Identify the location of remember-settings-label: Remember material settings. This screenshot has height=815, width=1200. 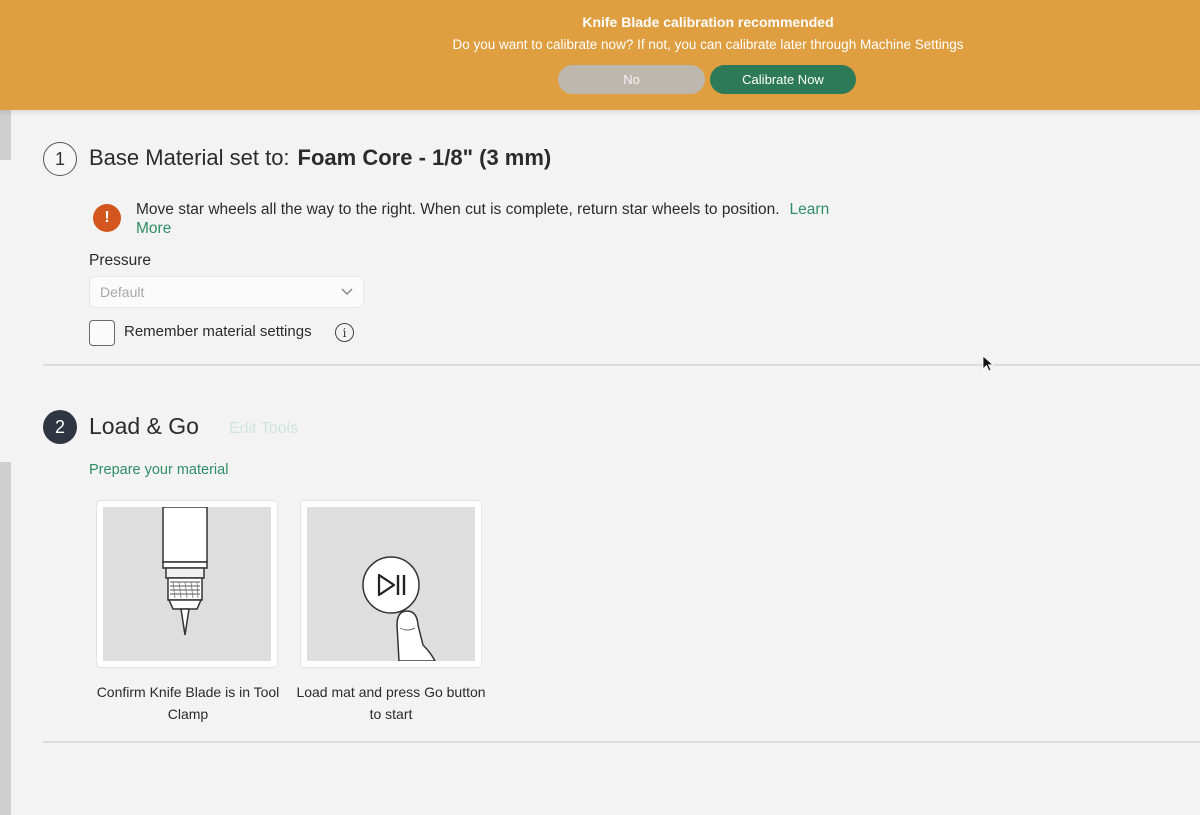
(218, 331).